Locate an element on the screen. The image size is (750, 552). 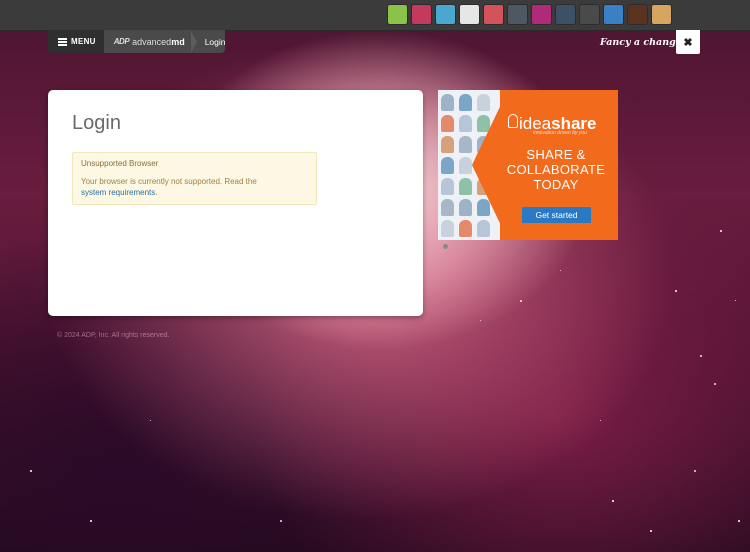
system-requirements-link: system requirements is located at coordinates (118, 192).